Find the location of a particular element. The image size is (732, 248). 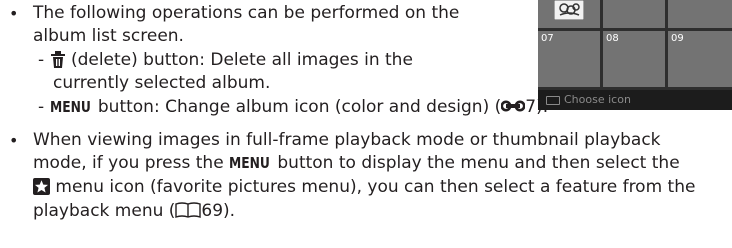

album-number: 09 is located at coordinates (677, 38).